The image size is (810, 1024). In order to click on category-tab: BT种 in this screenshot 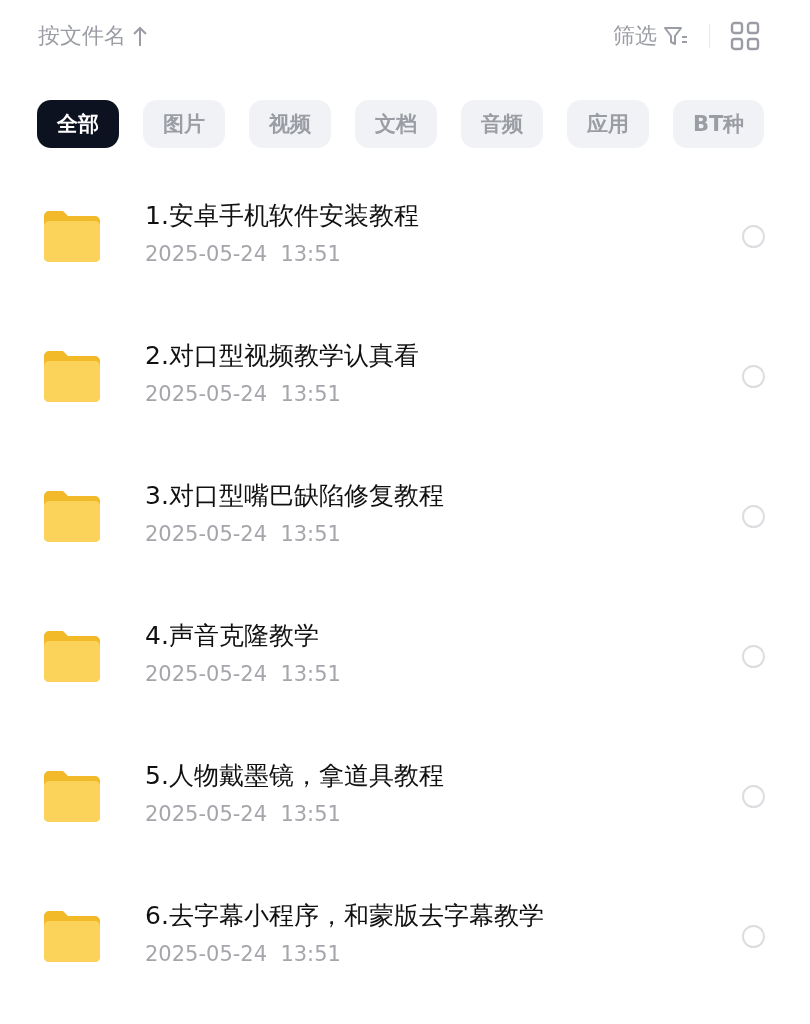, I will do `click(719, 124)`.